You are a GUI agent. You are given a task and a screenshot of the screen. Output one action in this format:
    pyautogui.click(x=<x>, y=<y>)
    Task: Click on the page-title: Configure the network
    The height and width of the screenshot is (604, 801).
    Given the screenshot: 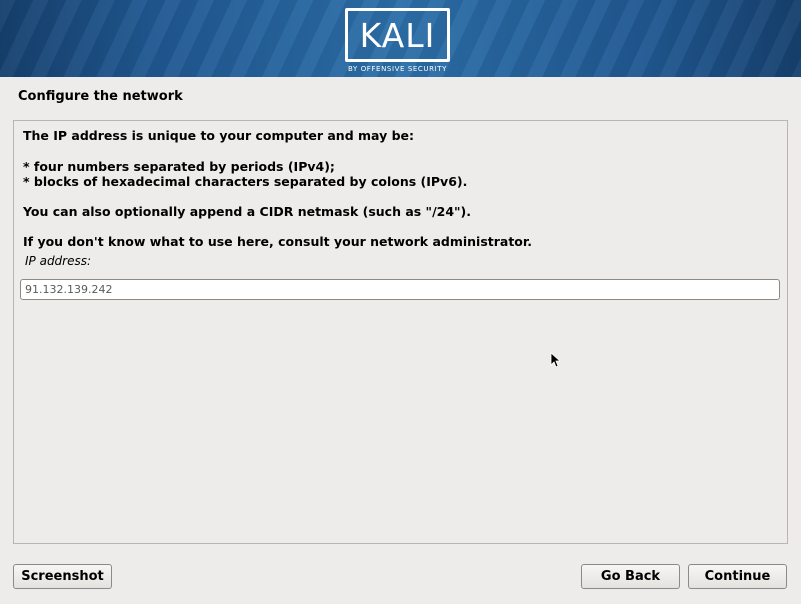 What is the action you would take?
    pyautogui.click(x=100, y=96)
    